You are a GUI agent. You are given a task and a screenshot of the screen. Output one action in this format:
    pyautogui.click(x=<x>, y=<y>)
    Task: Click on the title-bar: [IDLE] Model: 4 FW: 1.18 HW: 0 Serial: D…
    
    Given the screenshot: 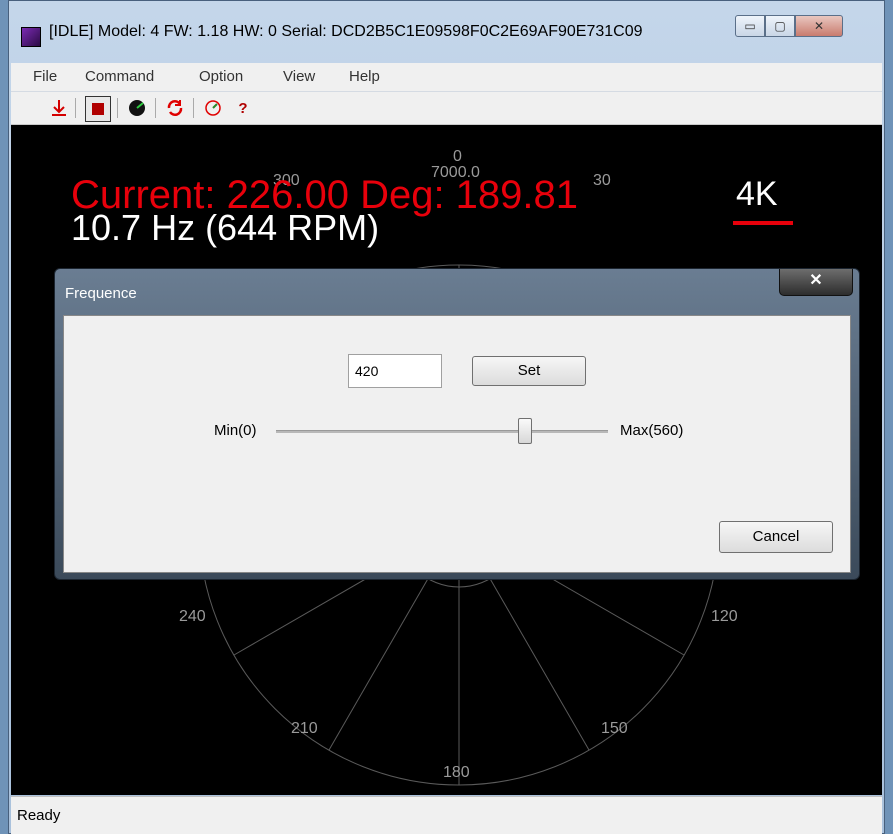 What is the action you would take?
    pyautogui.click(x=446, y=24)
    